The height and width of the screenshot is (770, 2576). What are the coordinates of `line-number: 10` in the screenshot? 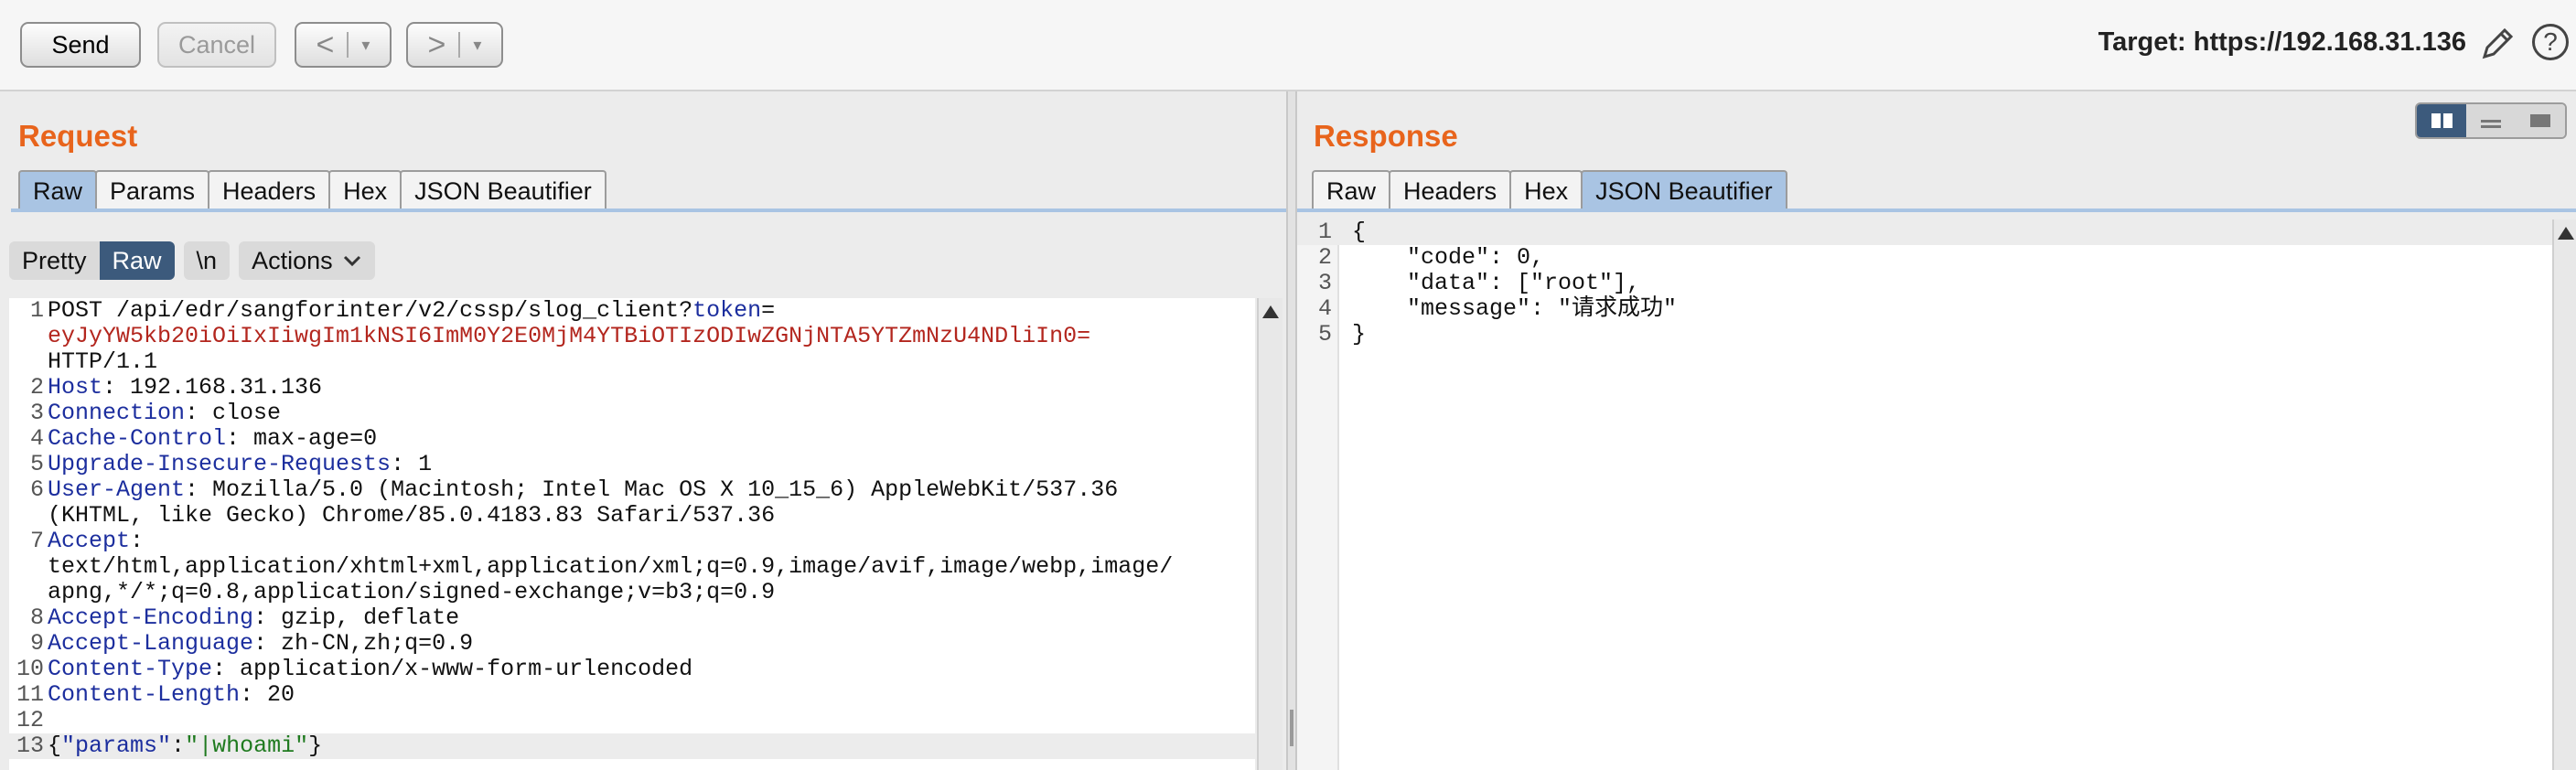 It's located at (30, 669).